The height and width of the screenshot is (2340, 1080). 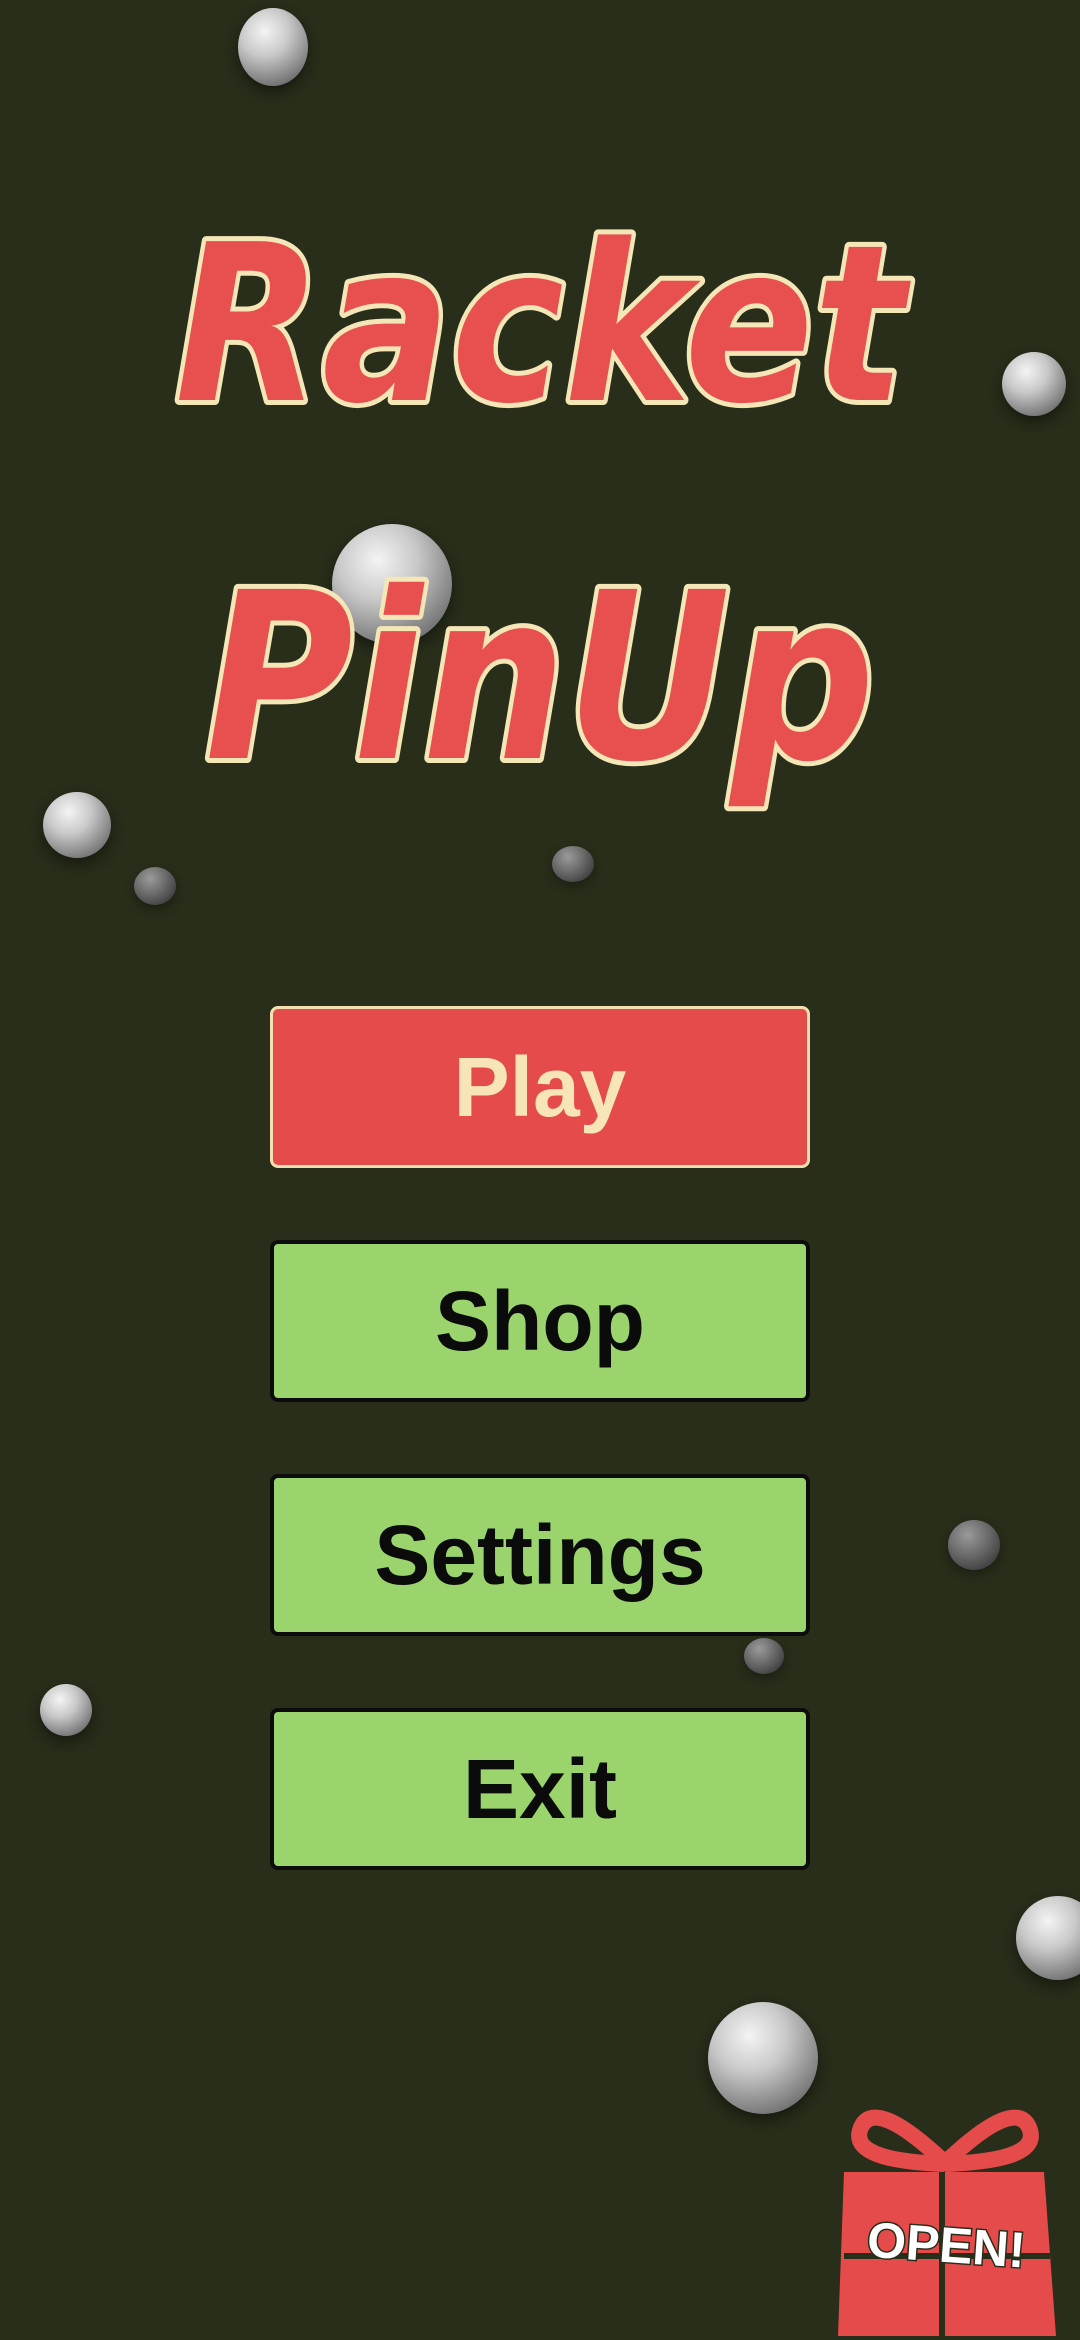 I want to click on gift-box-icon: OPEN!, so click(x=947, y=2222).